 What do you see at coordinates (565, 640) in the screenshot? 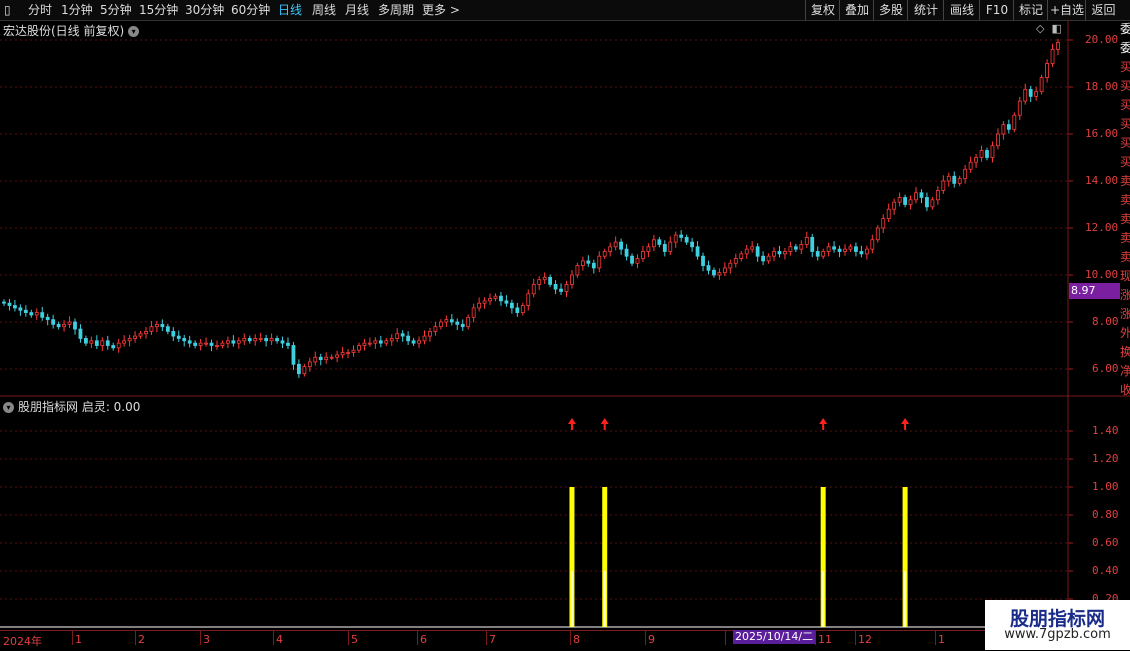
I see `date-axis: 2024年 1 2 3 4 5 6 7 8 9 11 12 1` at bounding box center [565, 640].